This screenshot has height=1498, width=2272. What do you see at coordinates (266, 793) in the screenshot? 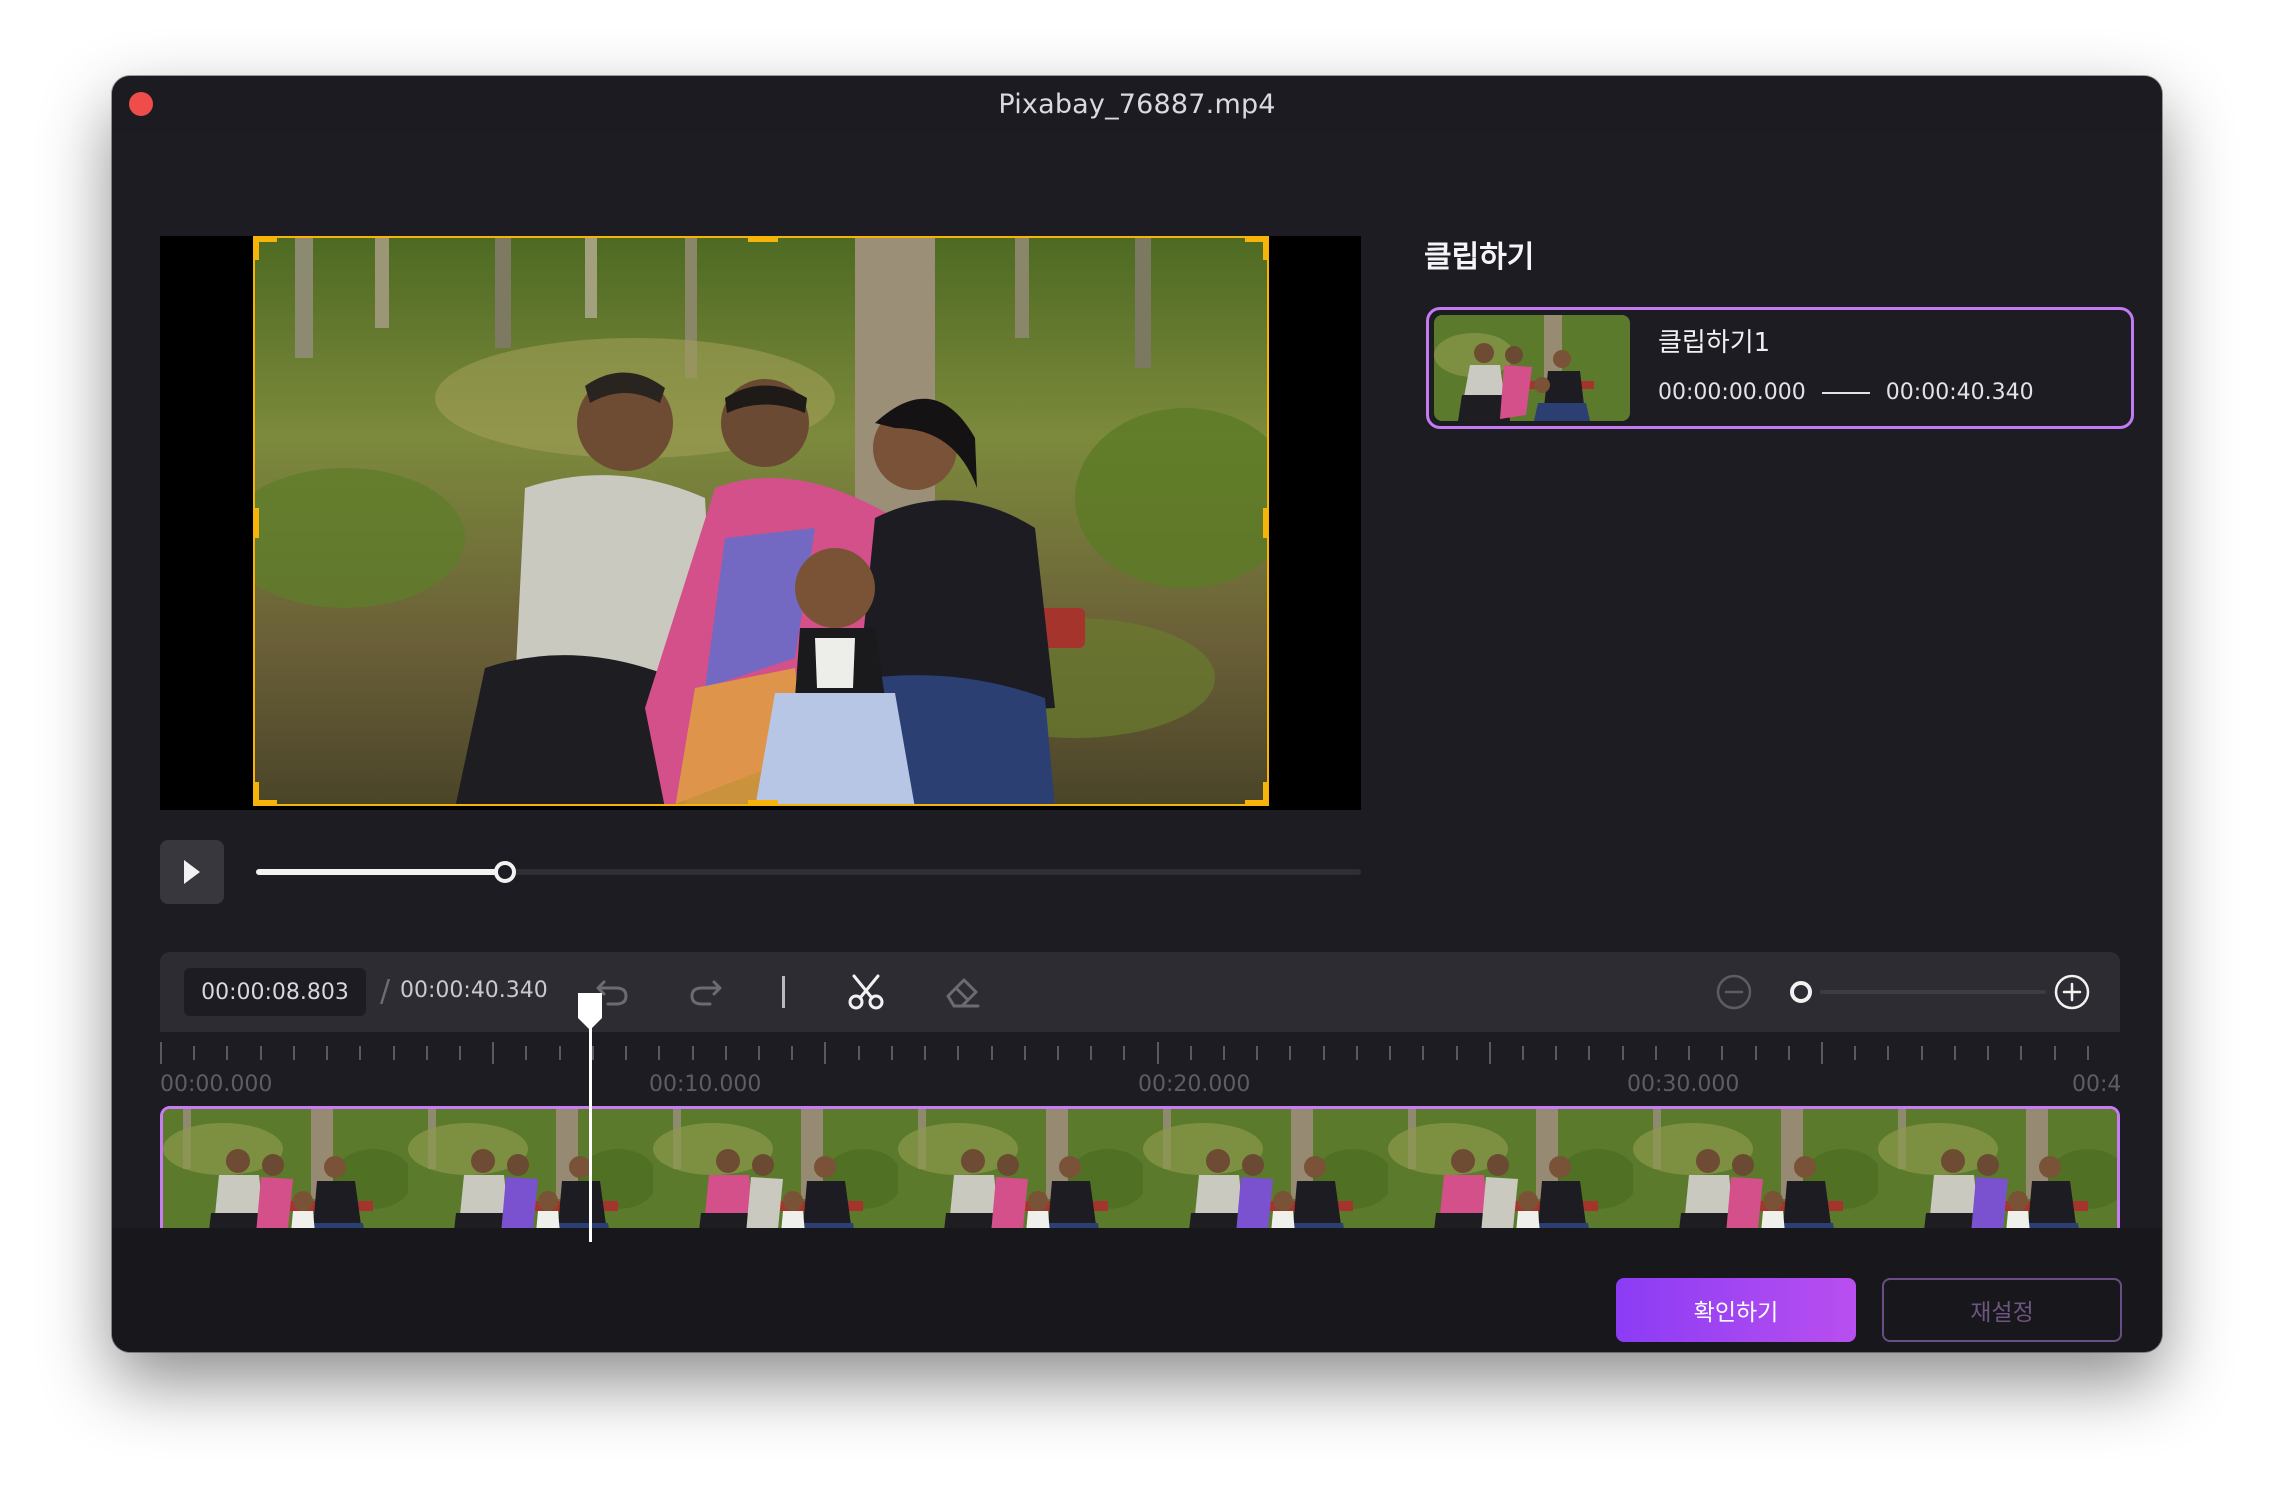
I see `crop-handle-bottom-left` at bounding box center [266, 793].